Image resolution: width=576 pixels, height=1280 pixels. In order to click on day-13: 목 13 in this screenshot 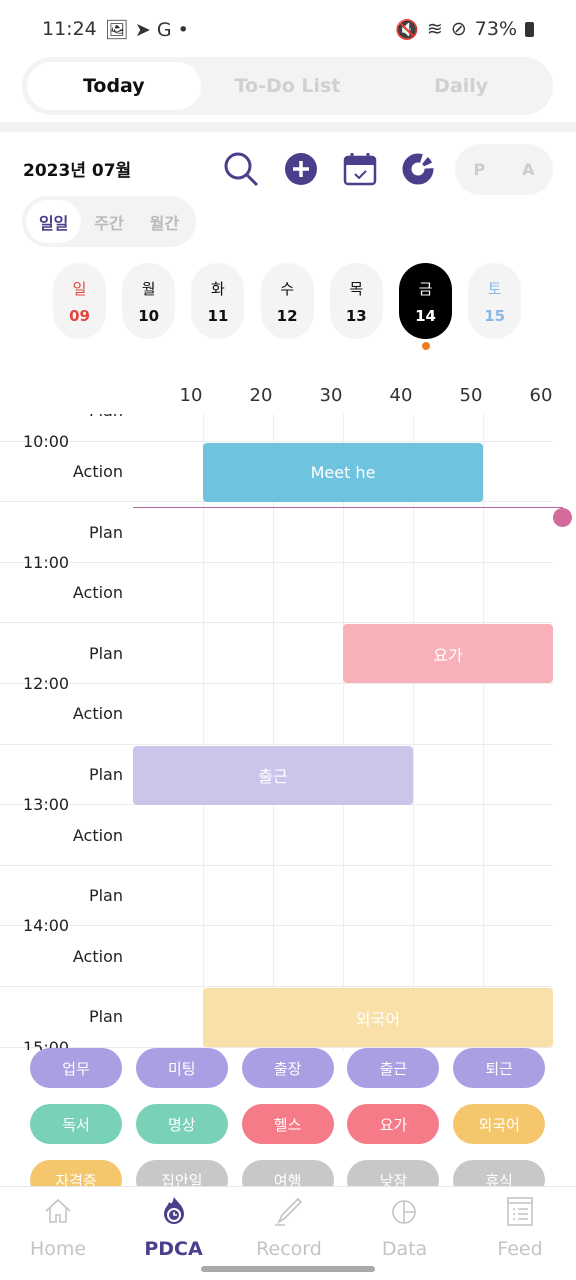, I will do `click(356, 301)`.